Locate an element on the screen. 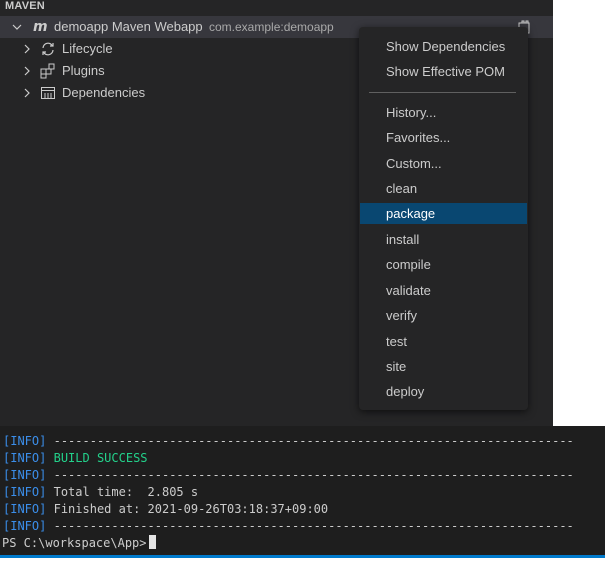  menu-item-site: site is located at coordinates (443, 366).